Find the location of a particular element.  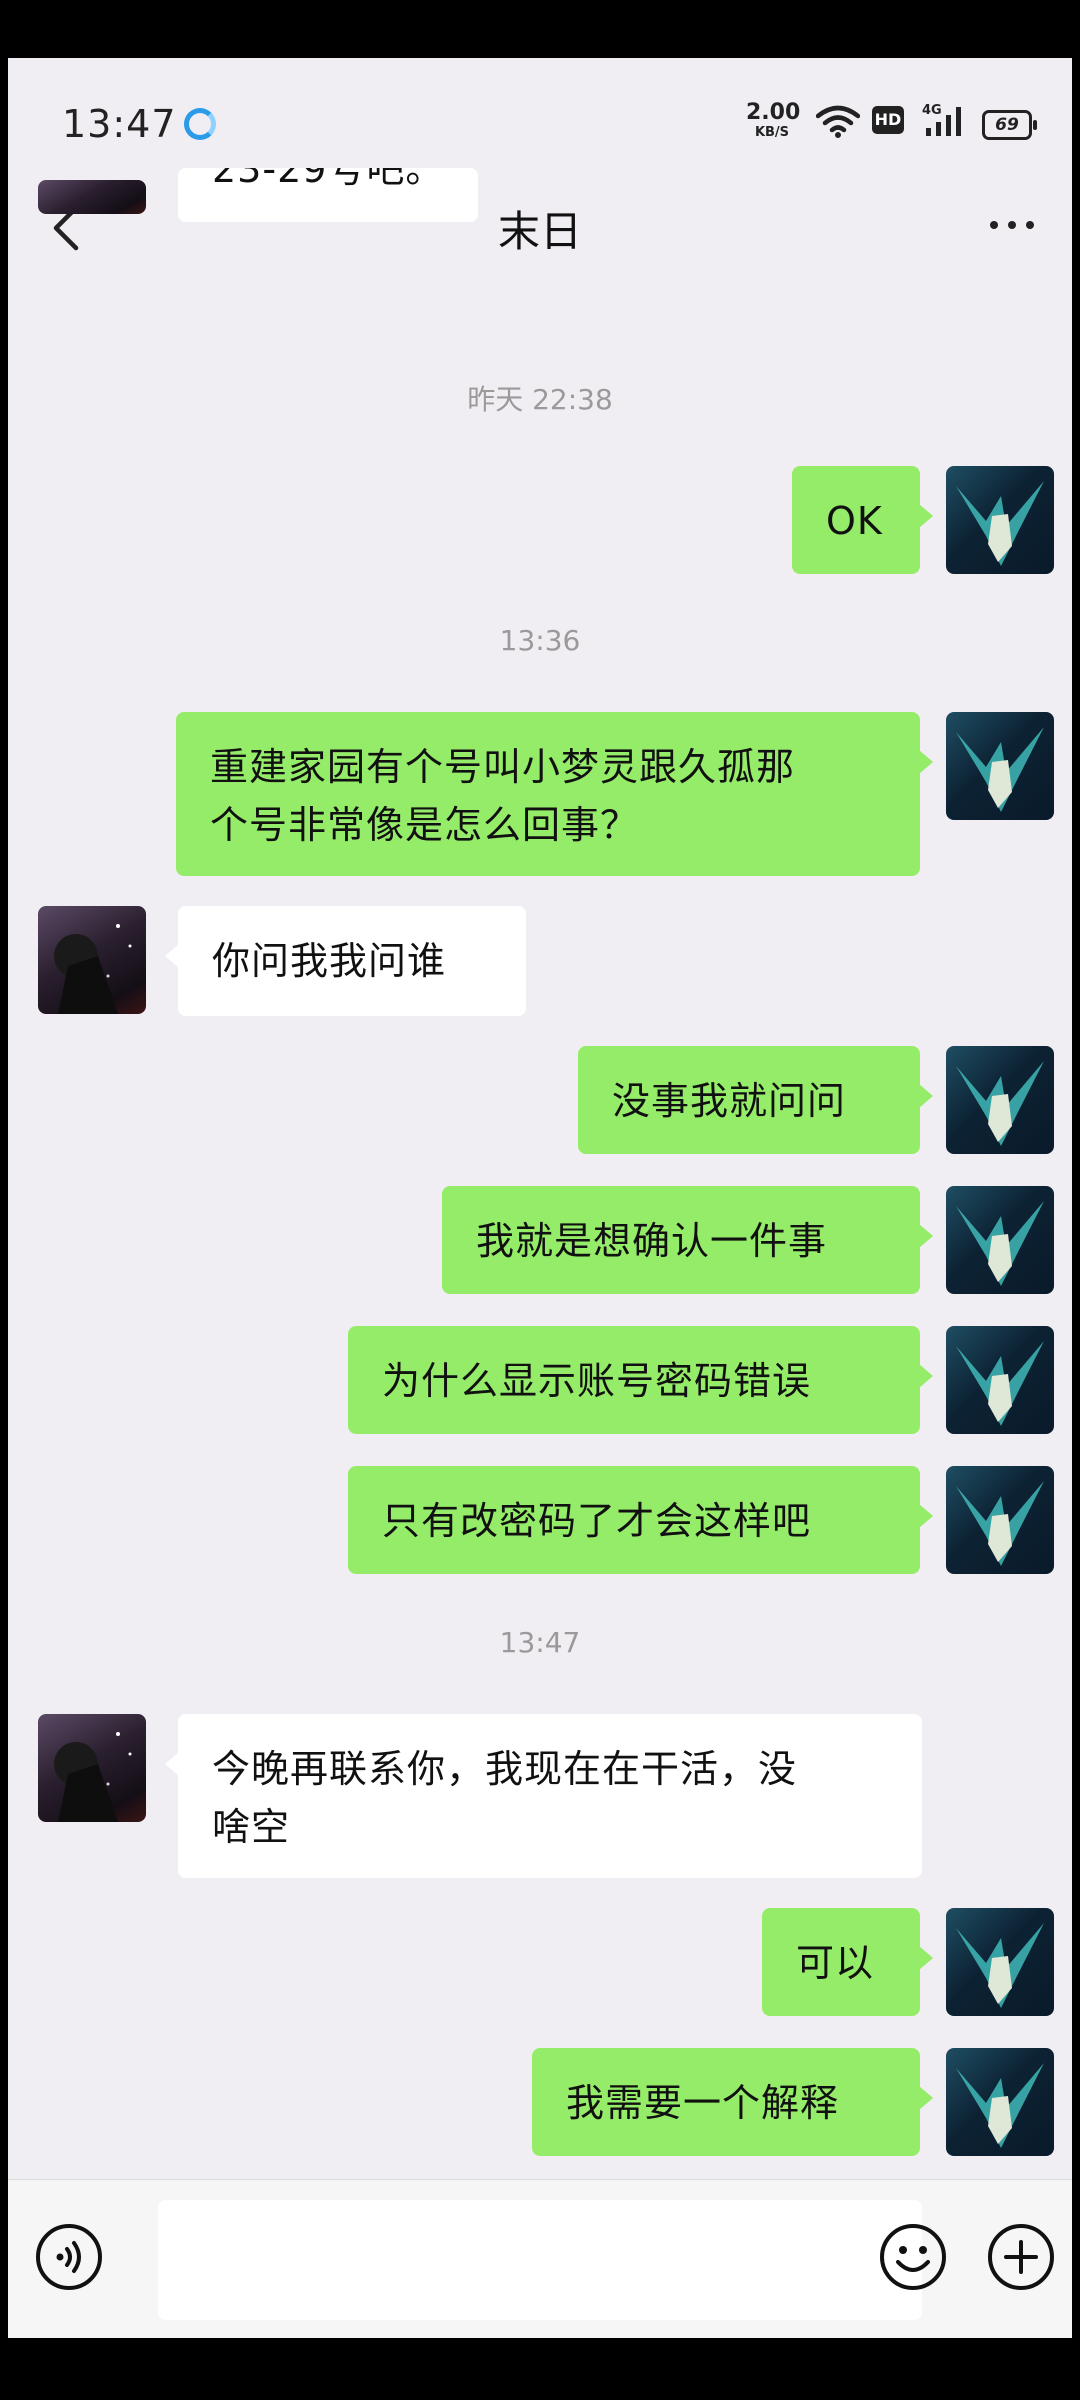

message-self: 没事我就问问 is located at coordinates (755, 1100).